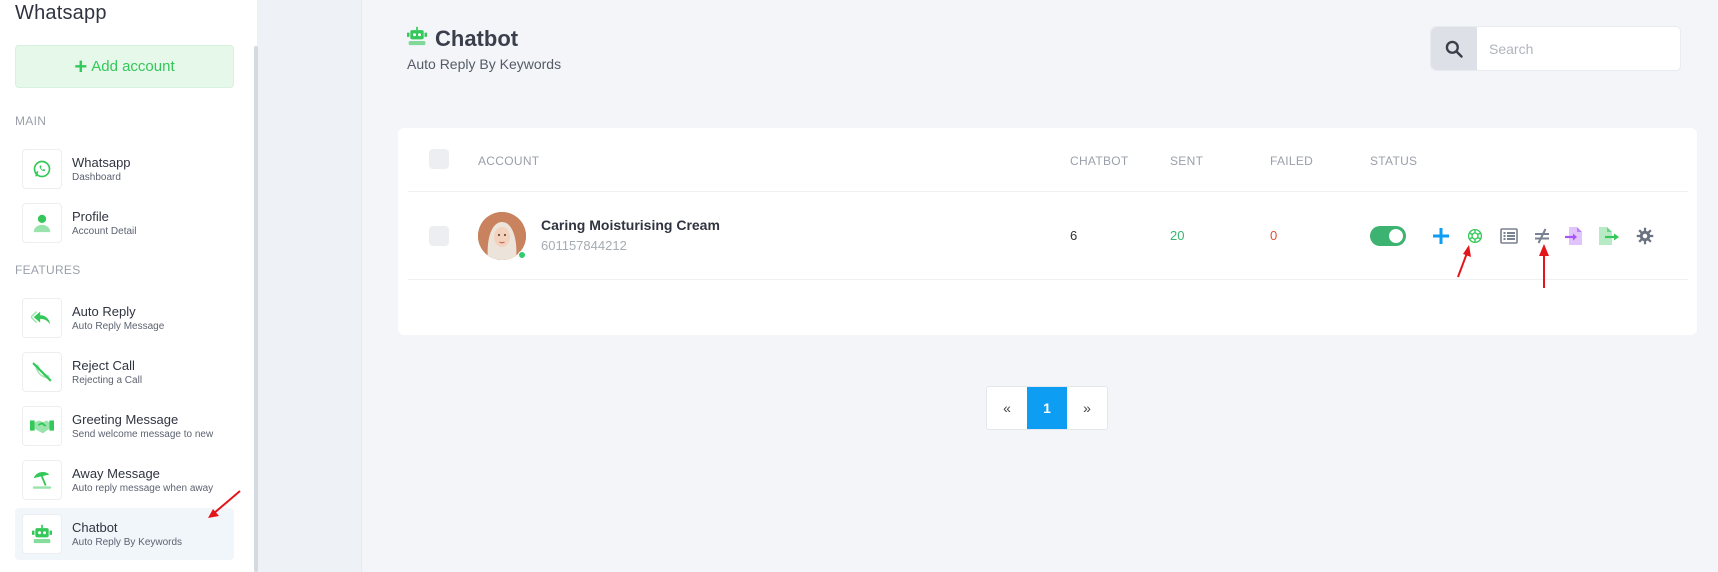  I want to click on reply-icon, so click(42, 318).